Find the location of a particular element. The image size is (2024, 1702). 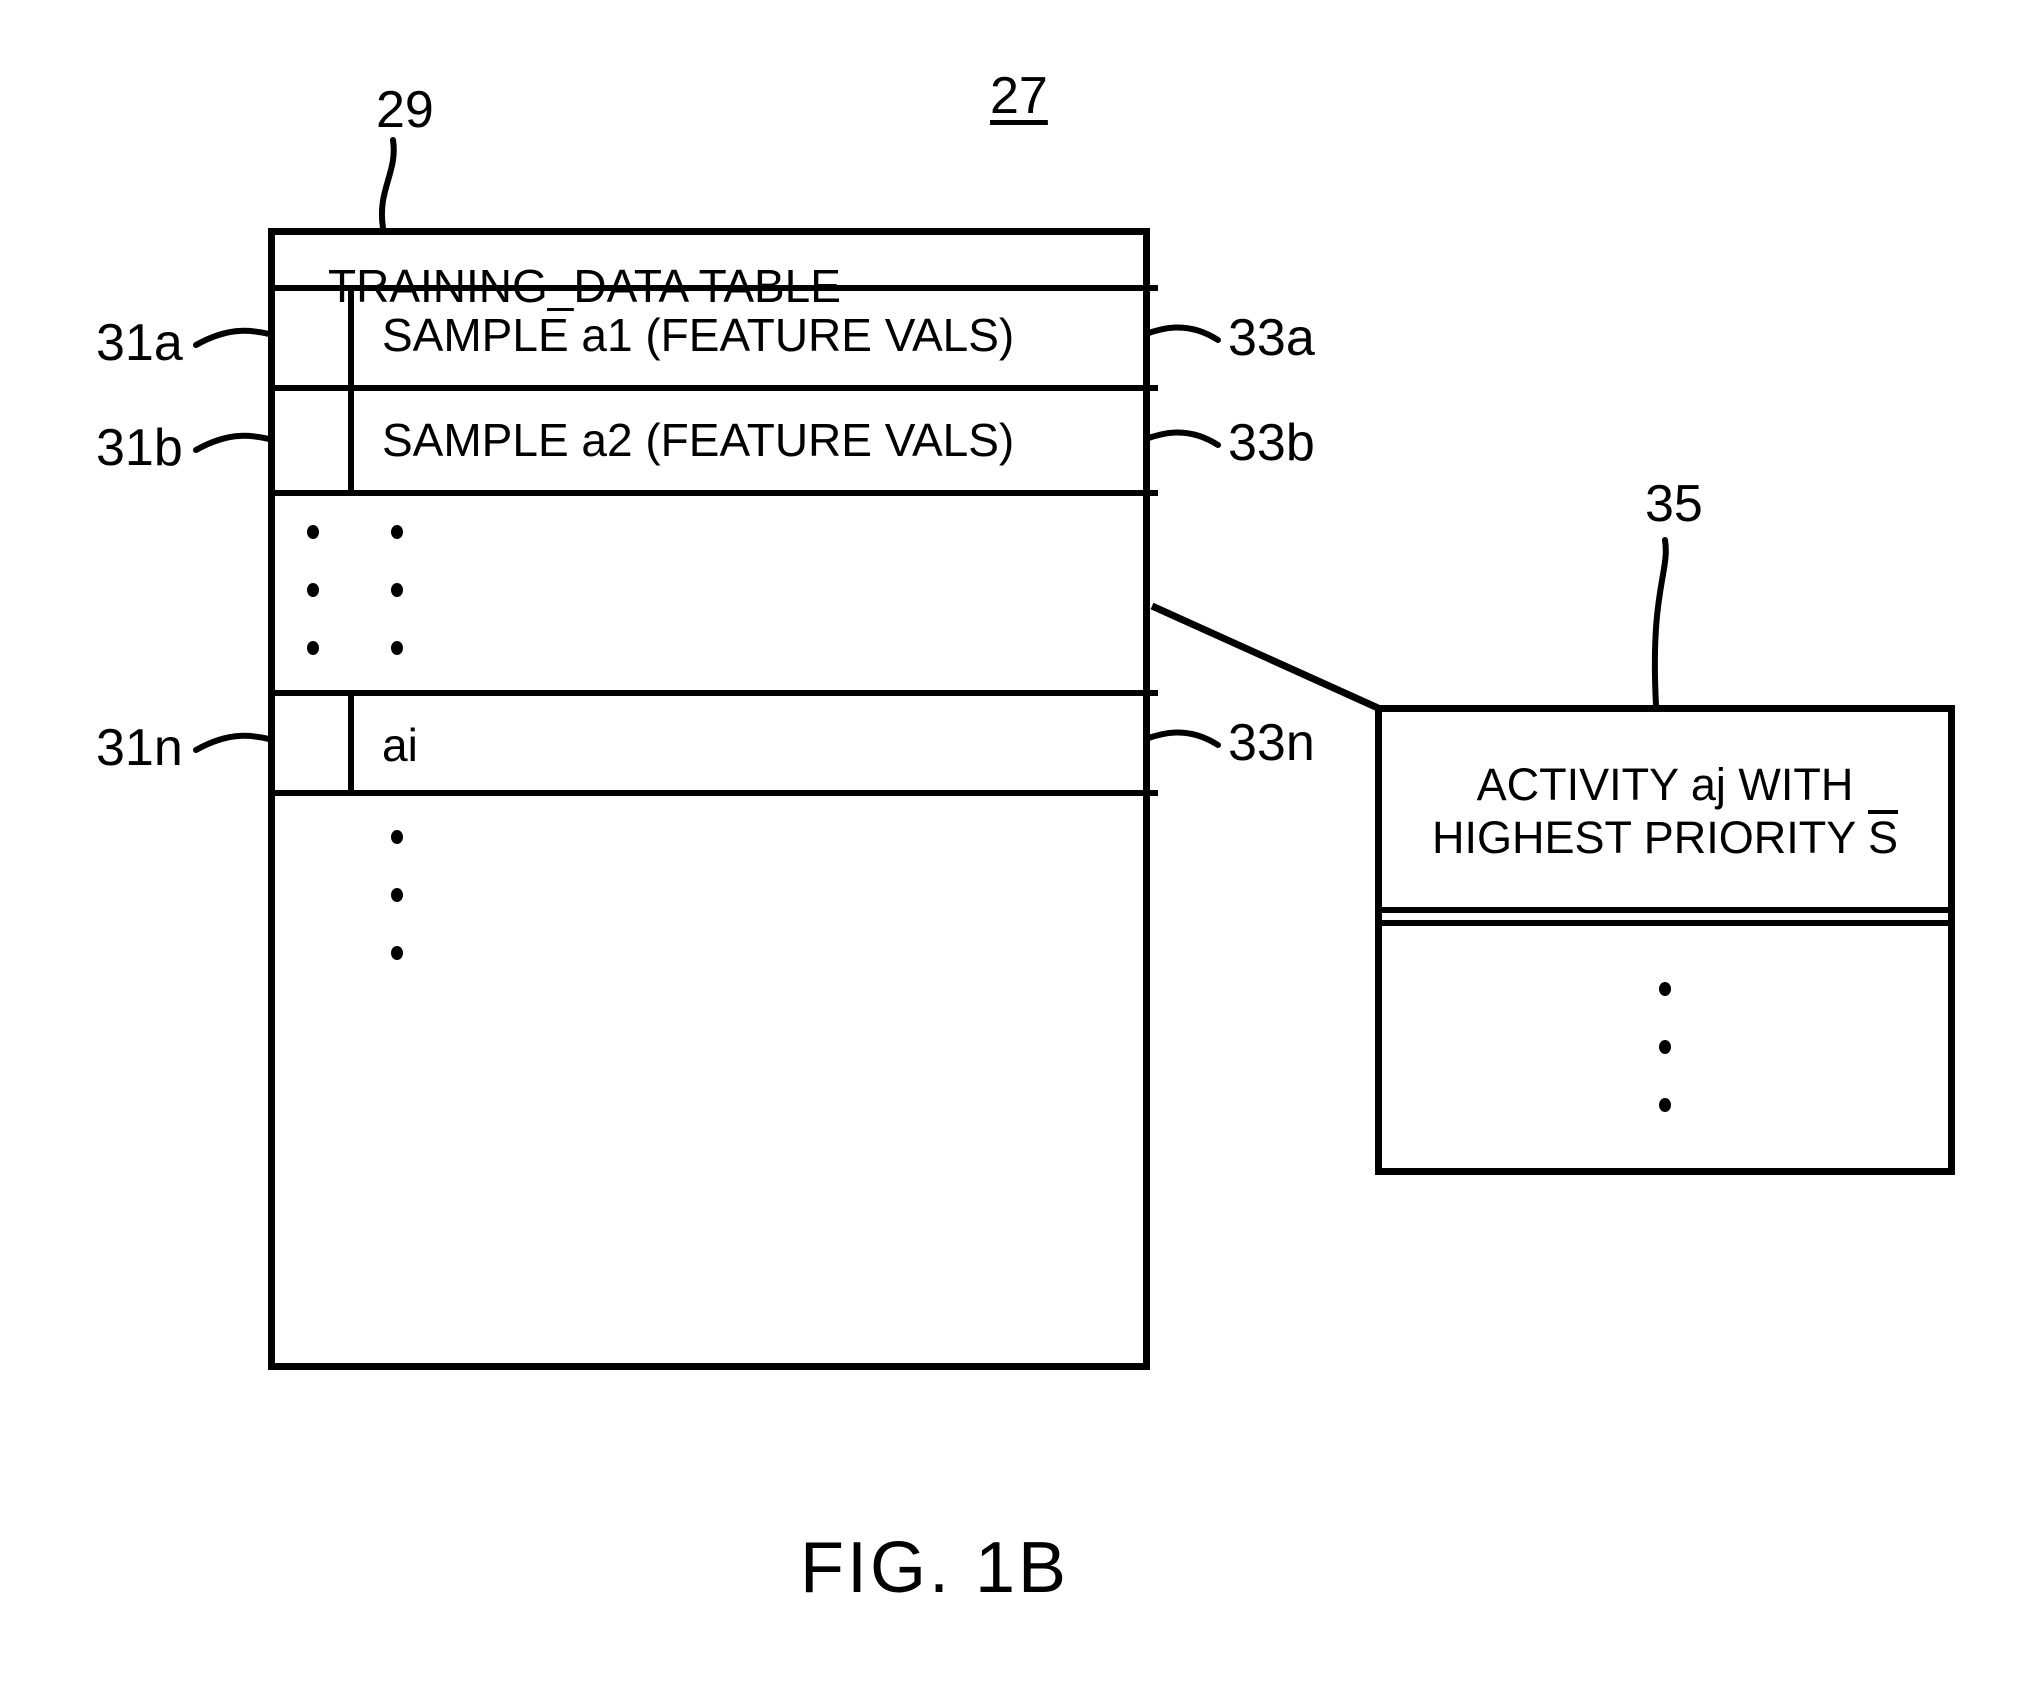

activity-box-line2-prefix: HIGHEST PRIORITY is located at coordinates (1650, 837).